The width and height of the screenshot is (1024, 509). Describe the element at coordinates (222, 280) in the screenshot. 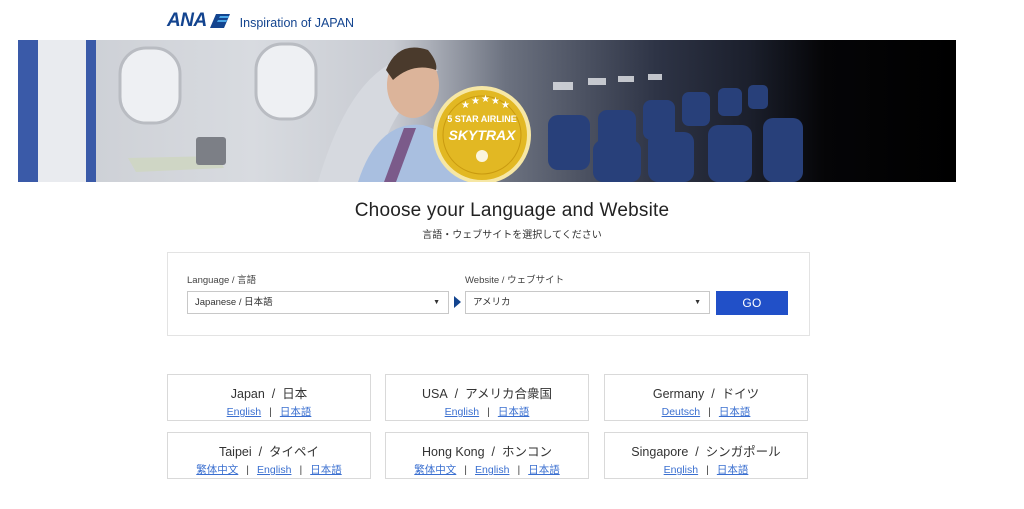

I see `language-label: Language / 言語` at that location.